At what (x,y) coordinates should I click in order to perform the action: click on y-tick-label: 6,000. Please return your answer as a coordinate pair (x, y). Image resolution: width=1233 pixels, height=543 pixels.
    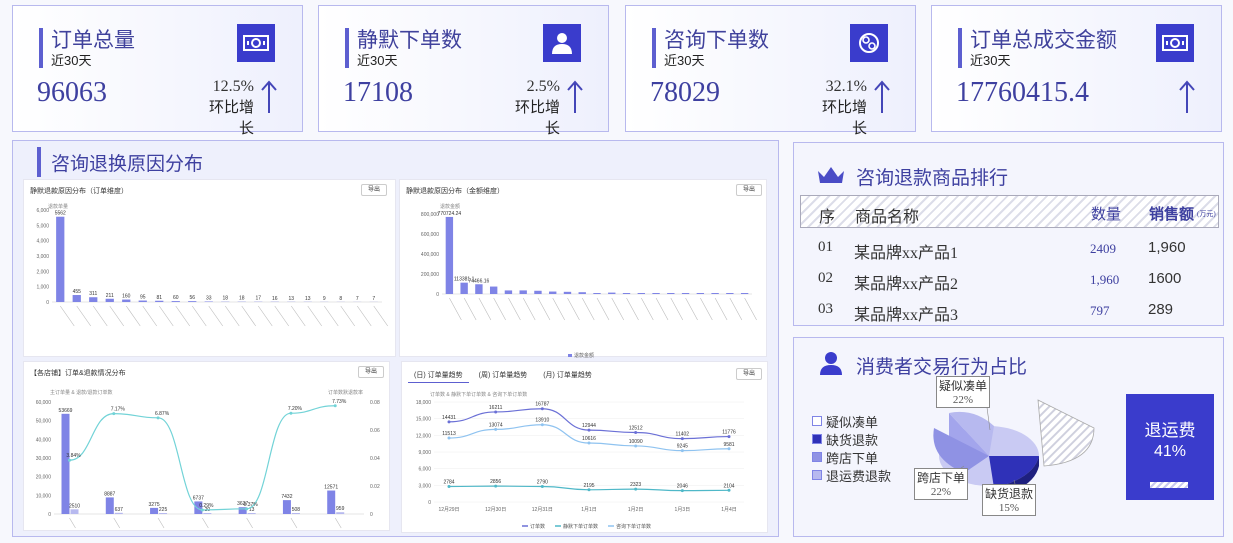
    Looking at the image, I should click on (42, 211).